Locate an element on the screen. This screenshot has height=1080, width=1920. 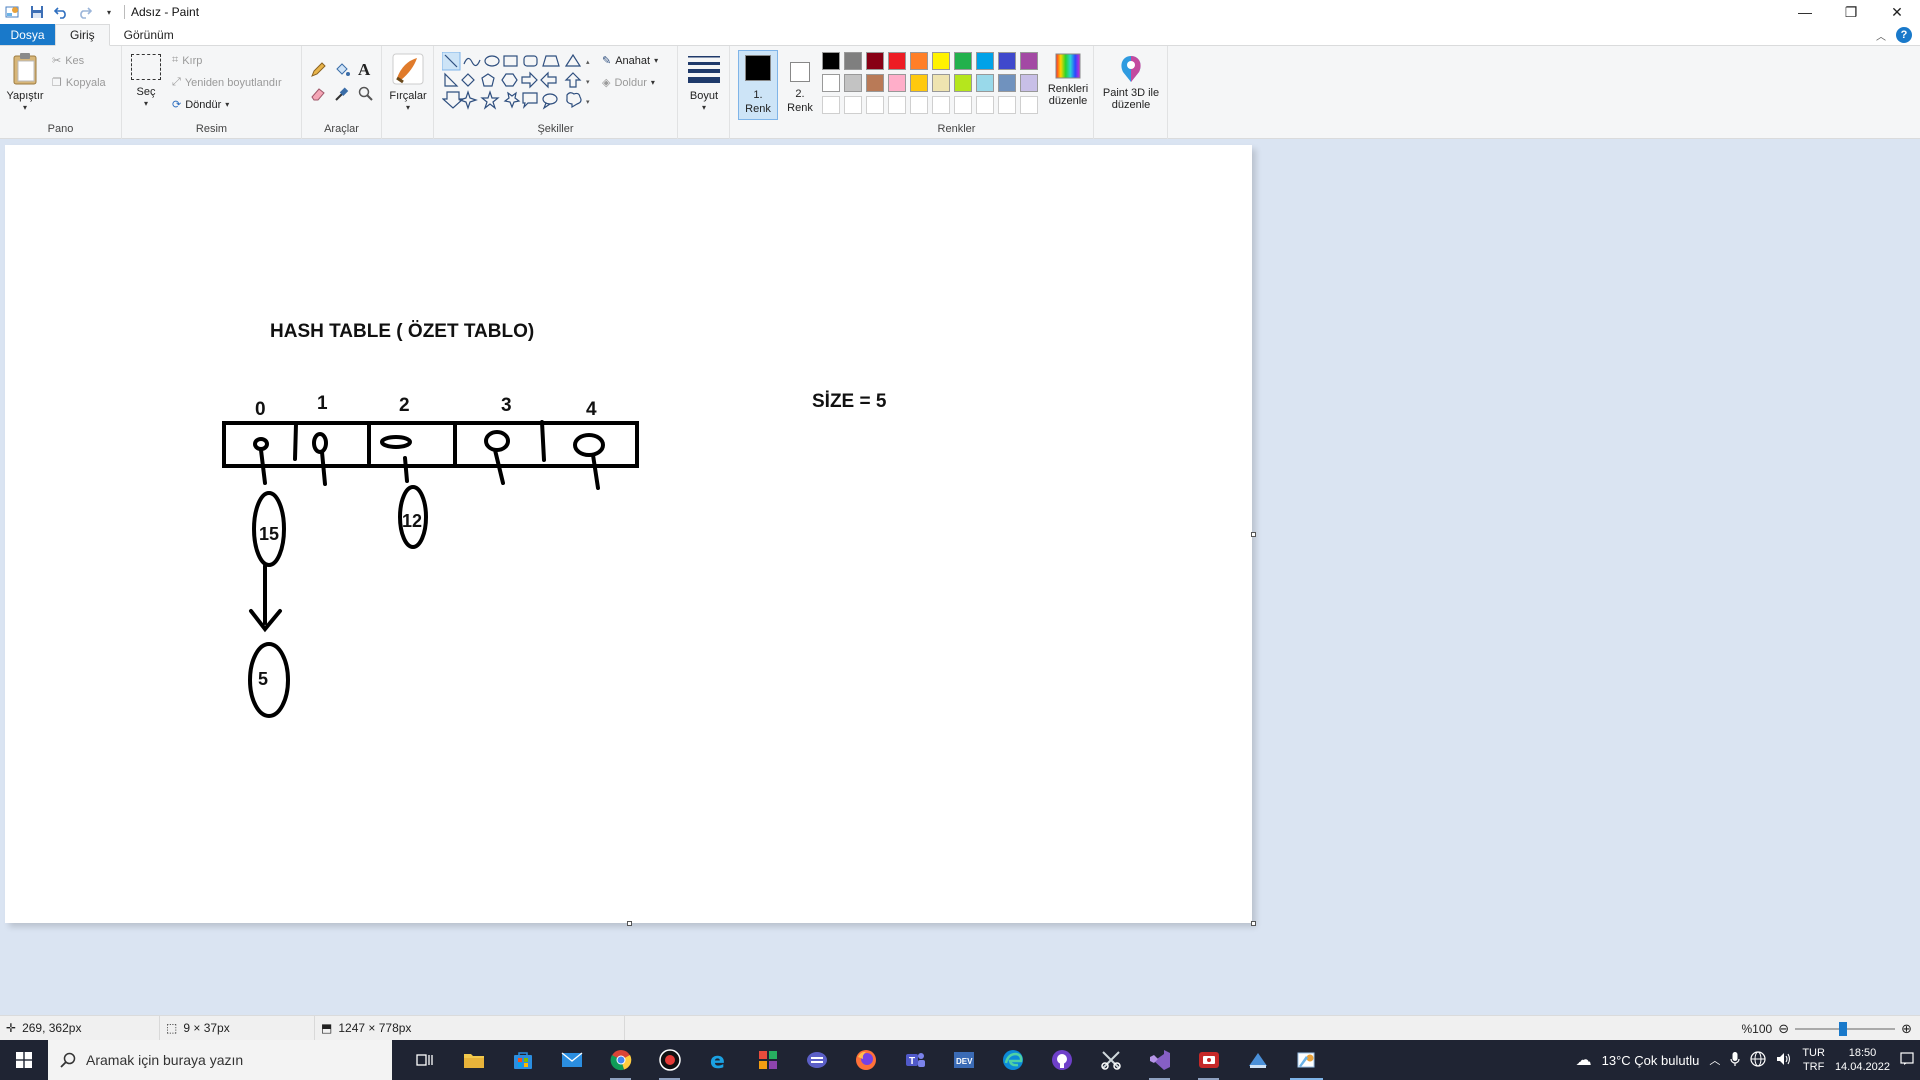
task-view-icon is located at coordinates (424, 1060).